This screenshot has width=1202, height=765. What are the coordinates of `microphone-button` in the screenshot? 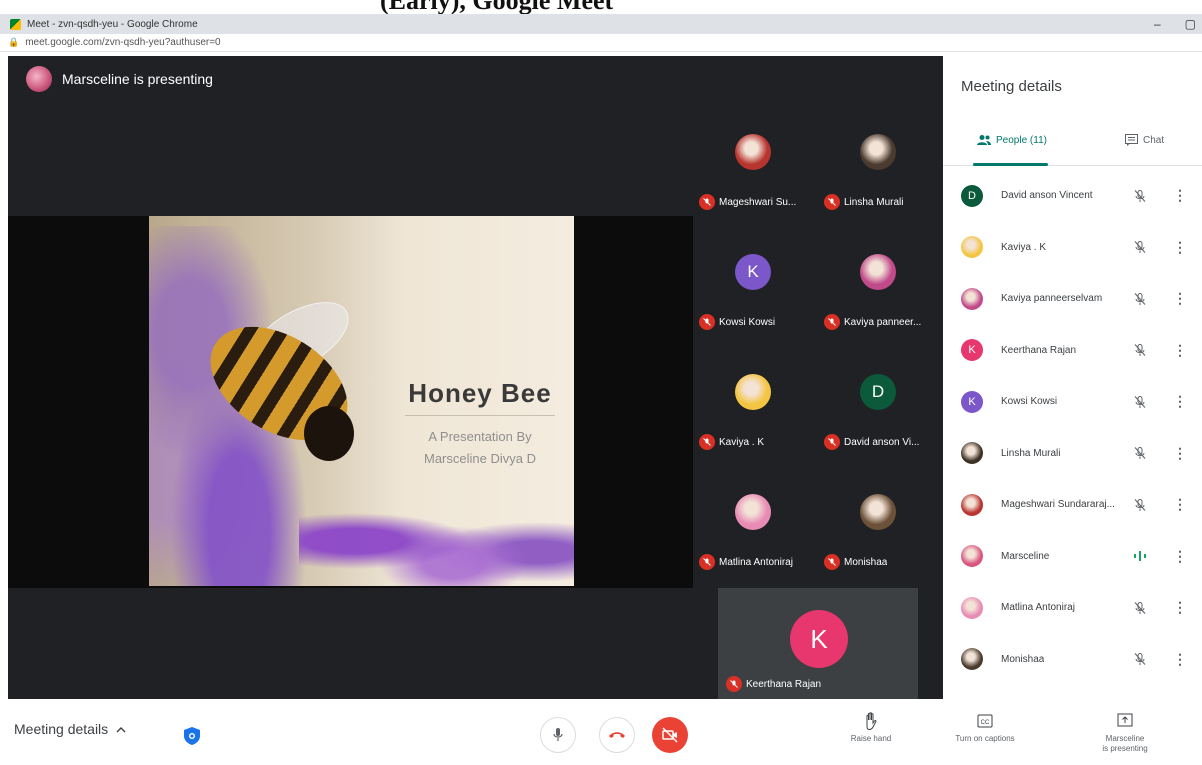 It's located at (558, 735).